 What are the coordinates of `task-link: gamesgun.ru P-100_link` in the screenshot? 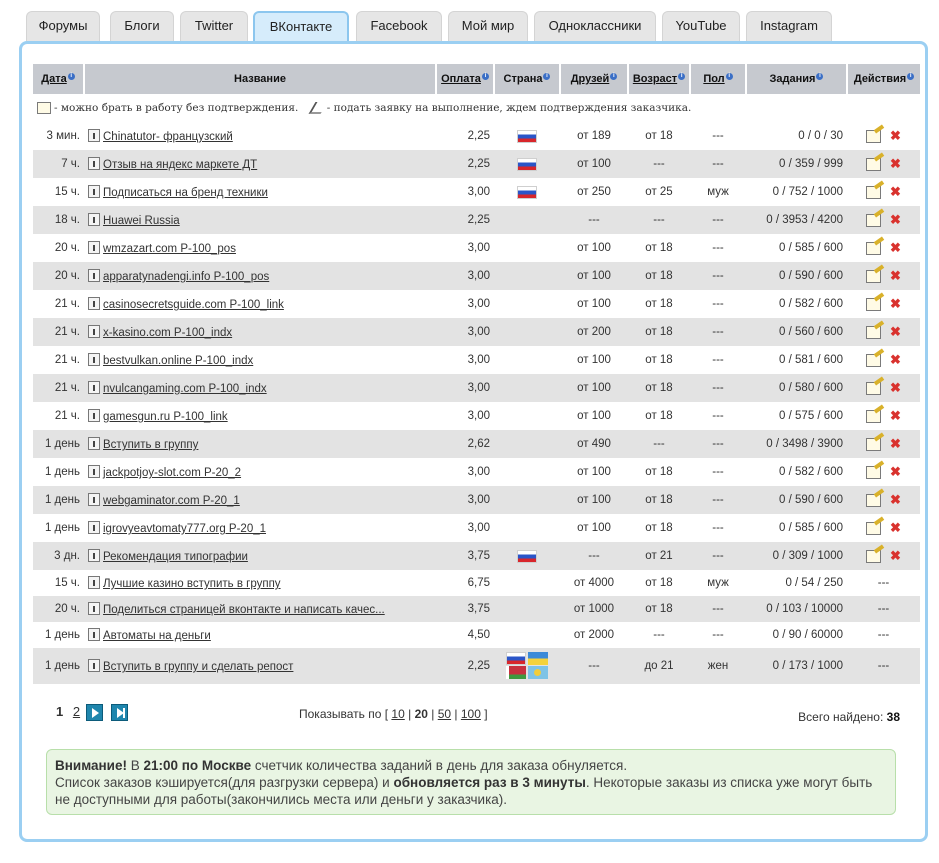 It's located at (165, 417).